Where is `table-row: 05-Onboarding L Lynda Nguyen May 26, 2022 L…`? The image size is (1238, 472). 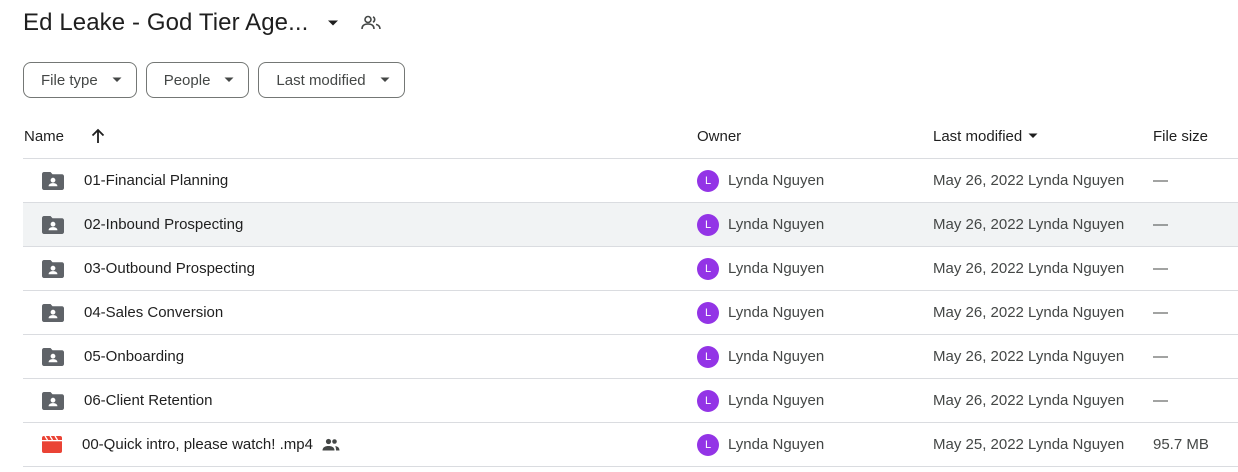
table-row: 05-Onboarding L Lynda Nguyen May 26, 2022 L… is located at coordinates (630, 357).